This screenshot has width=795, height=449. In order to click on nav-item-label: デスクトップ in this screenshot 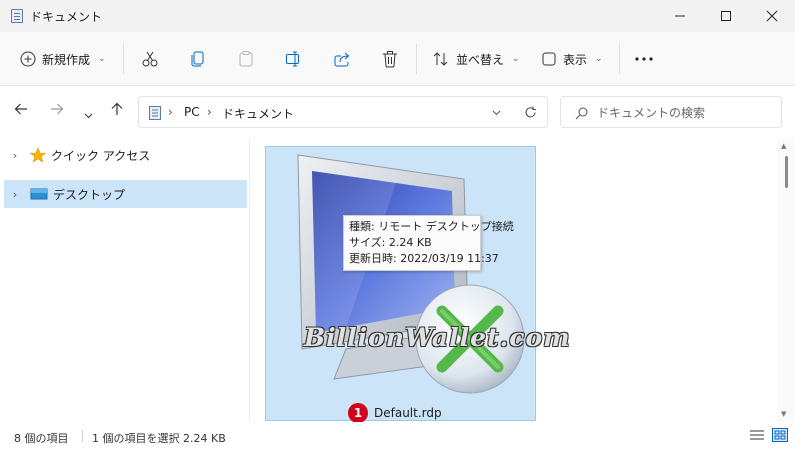, I will do `click(89, 194)`.